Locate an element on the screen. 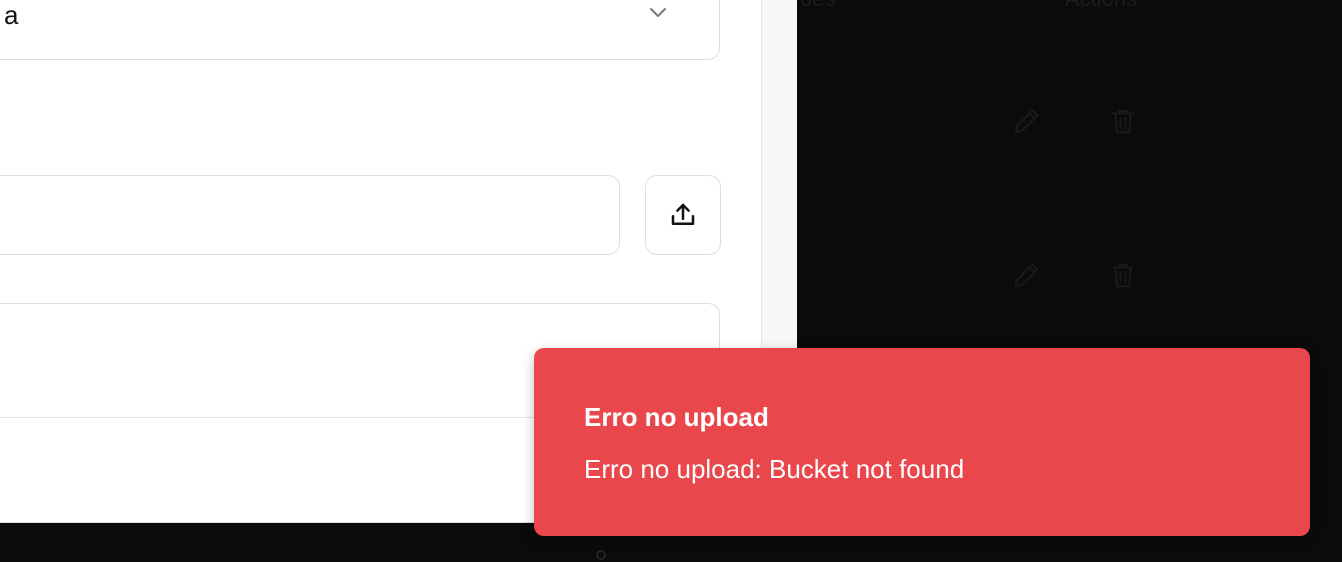 The height and width of the screenshot is (562, 1342). upload-button is located at coordinates (683, 215).